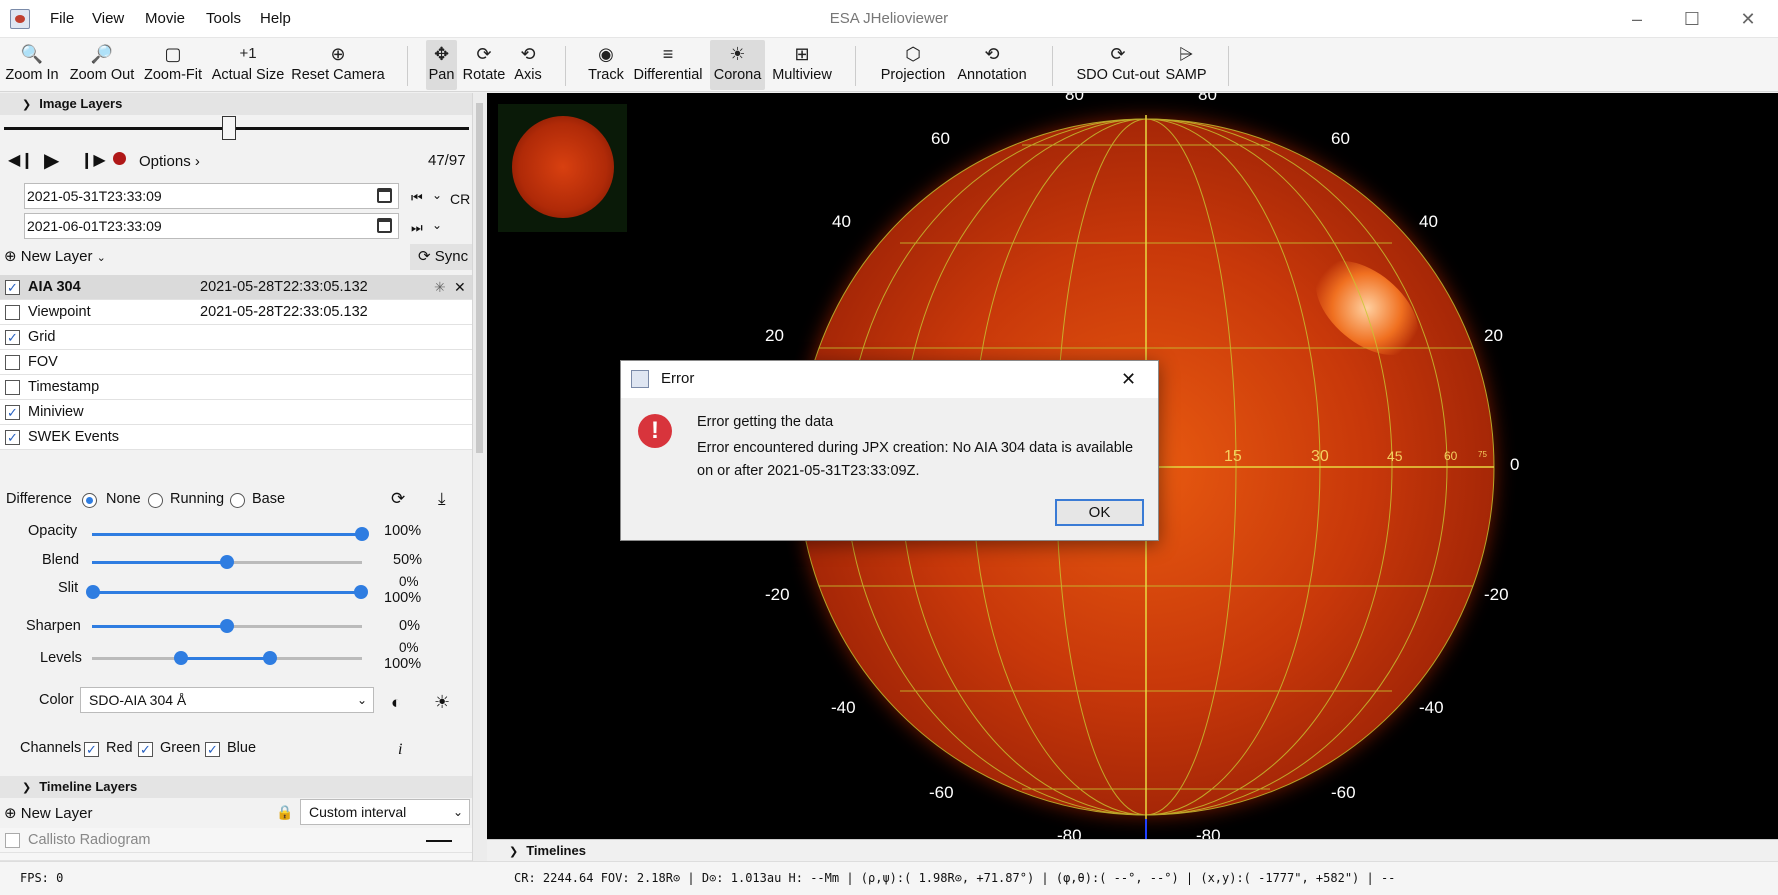  What do you see at coordinates (211, 196) in the screenshot?
I see `start-date-field: 2021-05-31T23:33:09` at bounding box center [211, 196].